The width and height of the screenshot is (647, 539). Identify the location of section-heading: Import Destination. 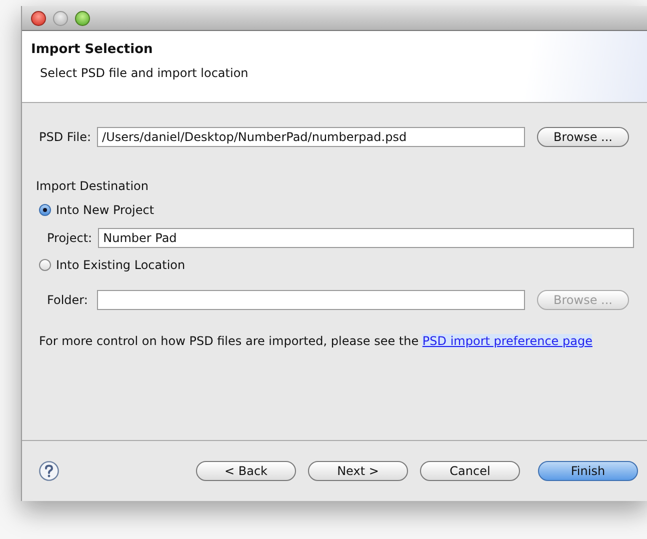
(93, 186).